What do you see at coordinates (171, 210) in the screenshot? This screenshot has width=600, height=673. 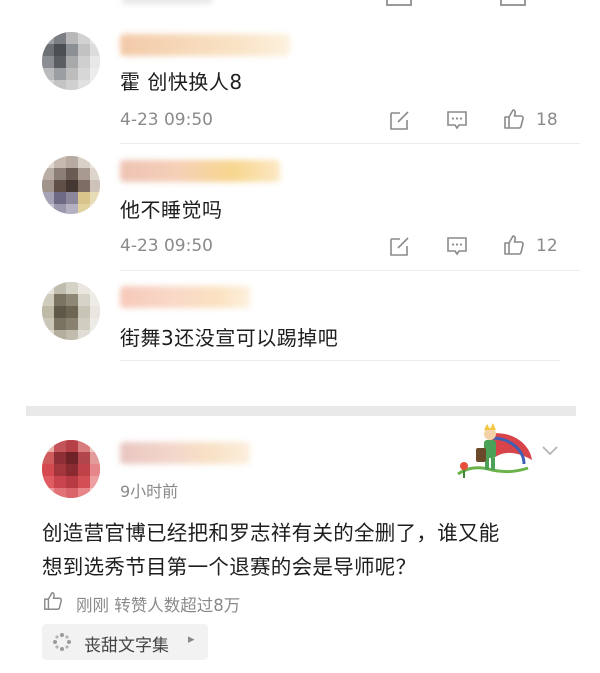 I see `comment-text: 他不睡觉吗` at bounding box center [171, 210].